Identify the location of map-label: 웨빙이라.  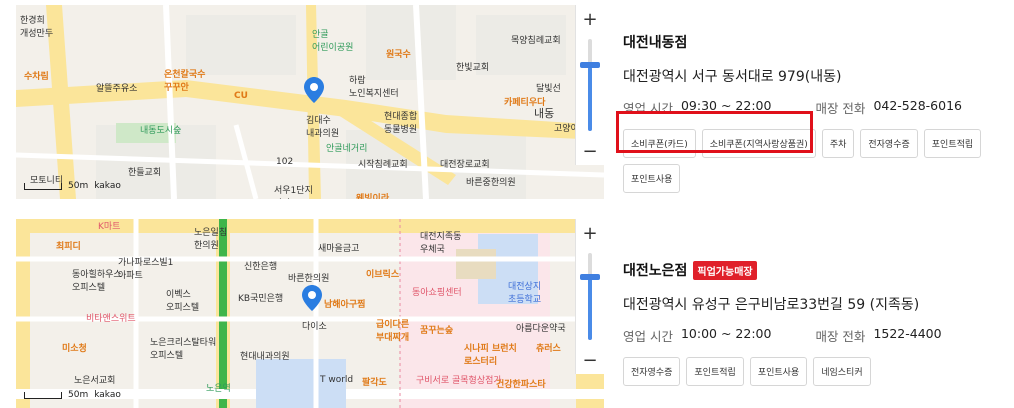
(373, 196).